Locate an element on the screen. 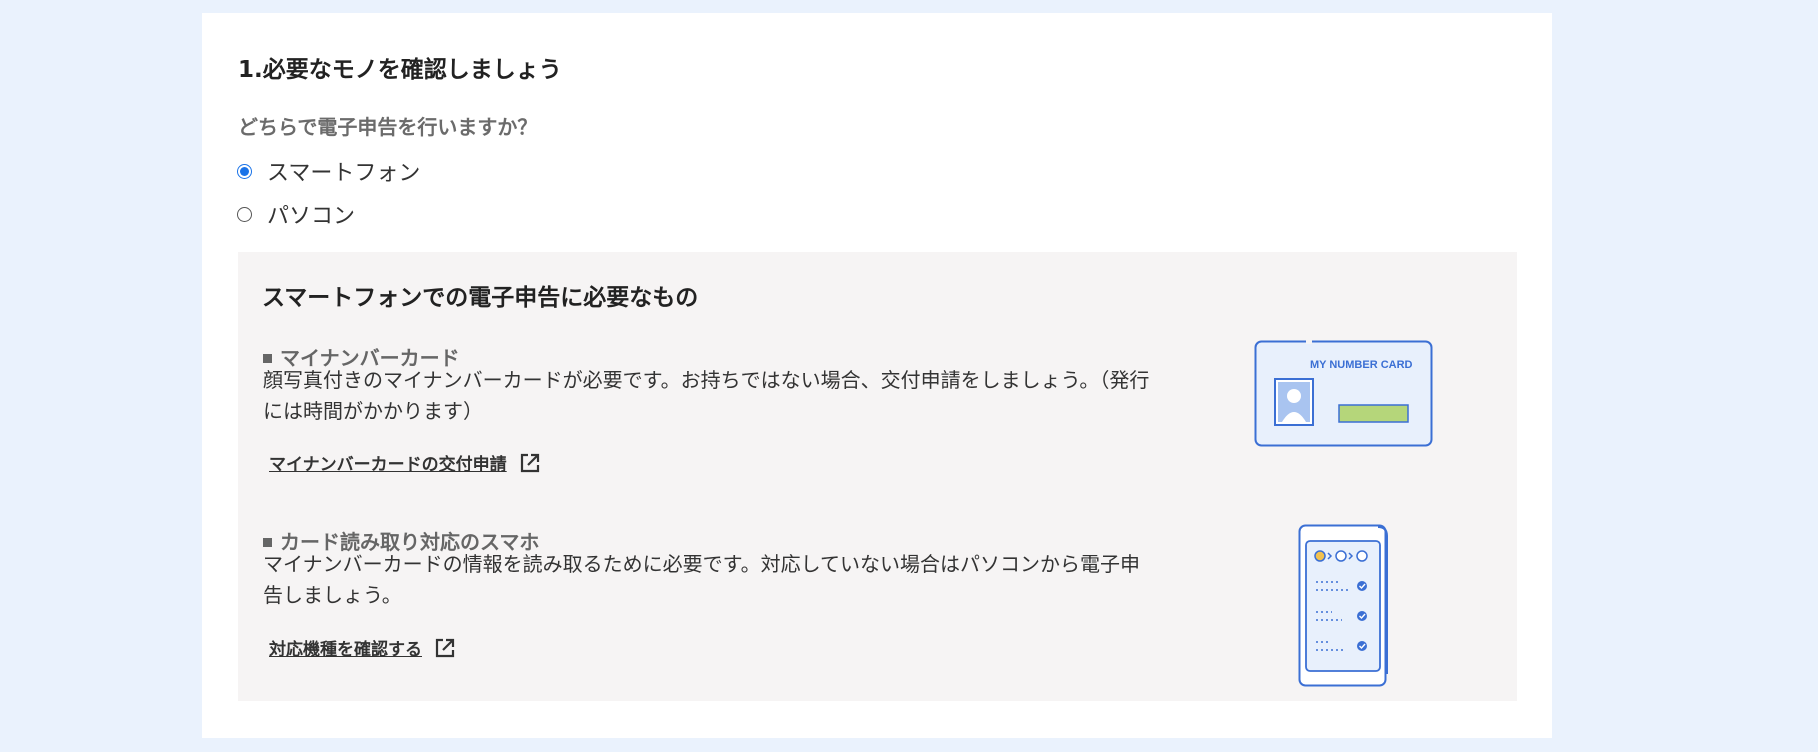 Image resolution: width=1818 pixels, height=752 pixels. smartphone-illustration is located at coordinates (1346, 608).